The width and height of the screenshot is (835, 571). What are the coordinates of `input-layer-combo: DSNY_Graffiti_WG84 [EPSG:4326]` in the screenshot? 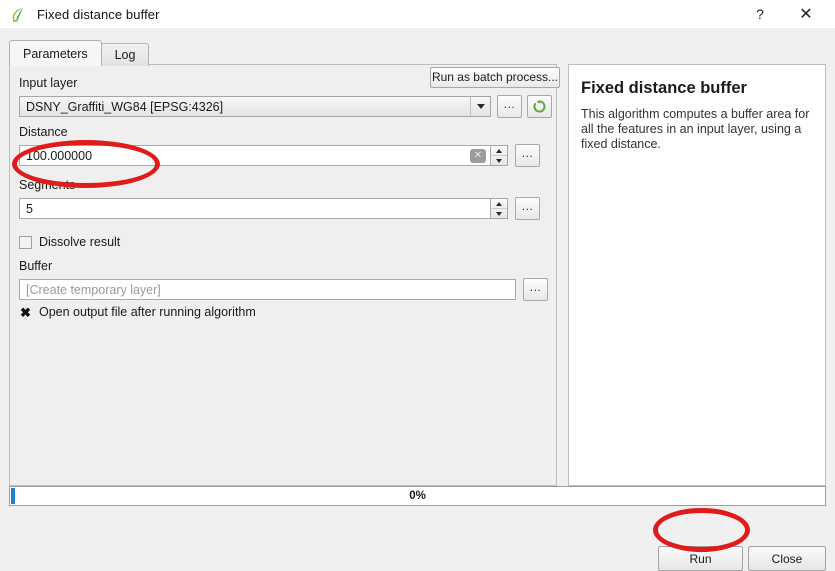 It's located at (255, 106).